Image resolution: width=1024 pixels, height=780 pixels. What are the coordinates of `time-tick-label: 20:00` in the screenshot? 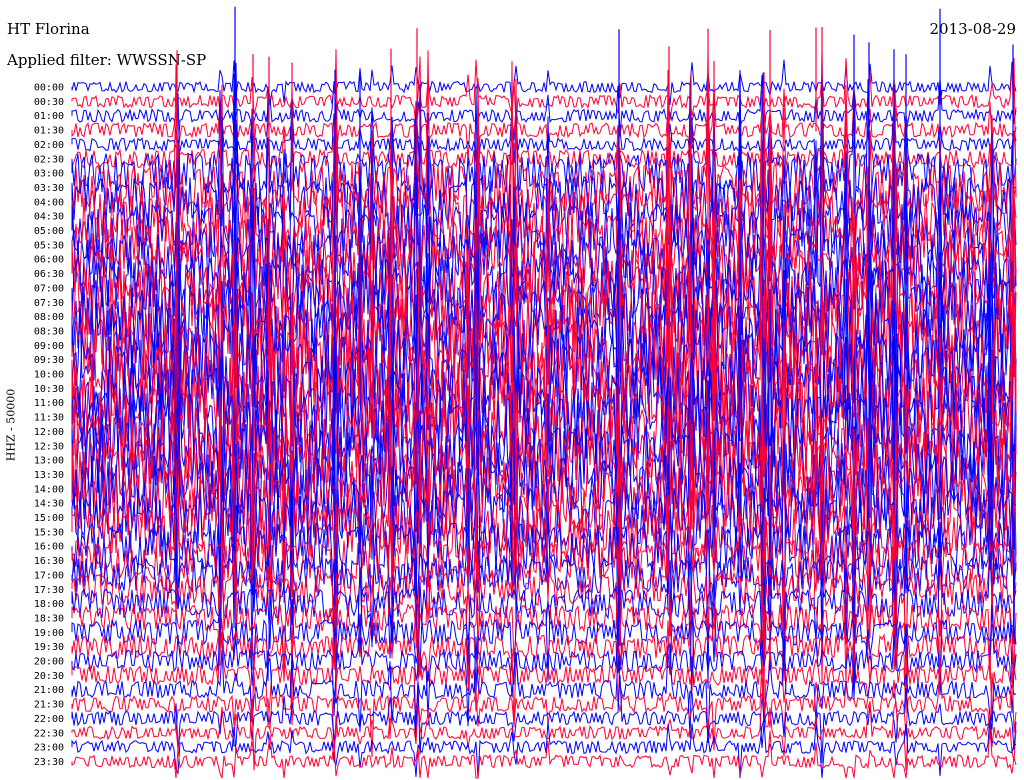 It's located at (49, 662).